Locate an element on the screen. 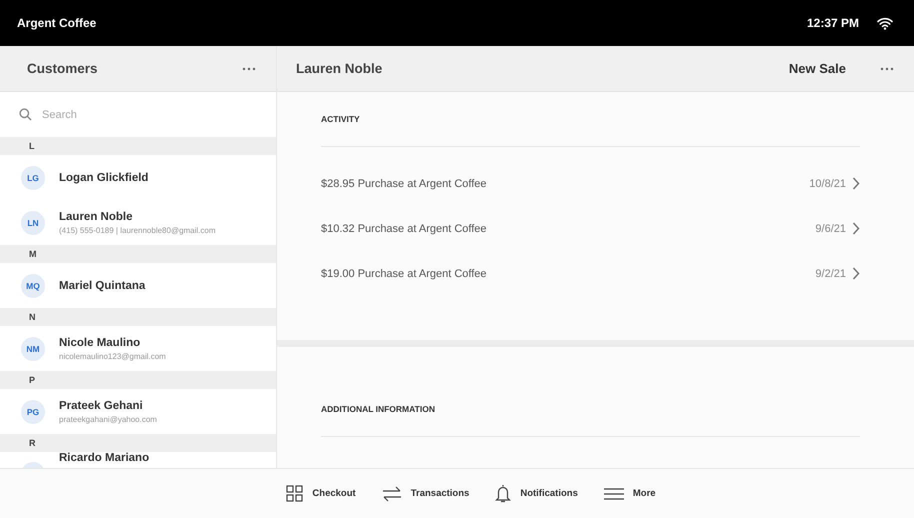 The height and width of the screenshot is (518, 914). nav-tab: More is located at coordinates (630, 494).